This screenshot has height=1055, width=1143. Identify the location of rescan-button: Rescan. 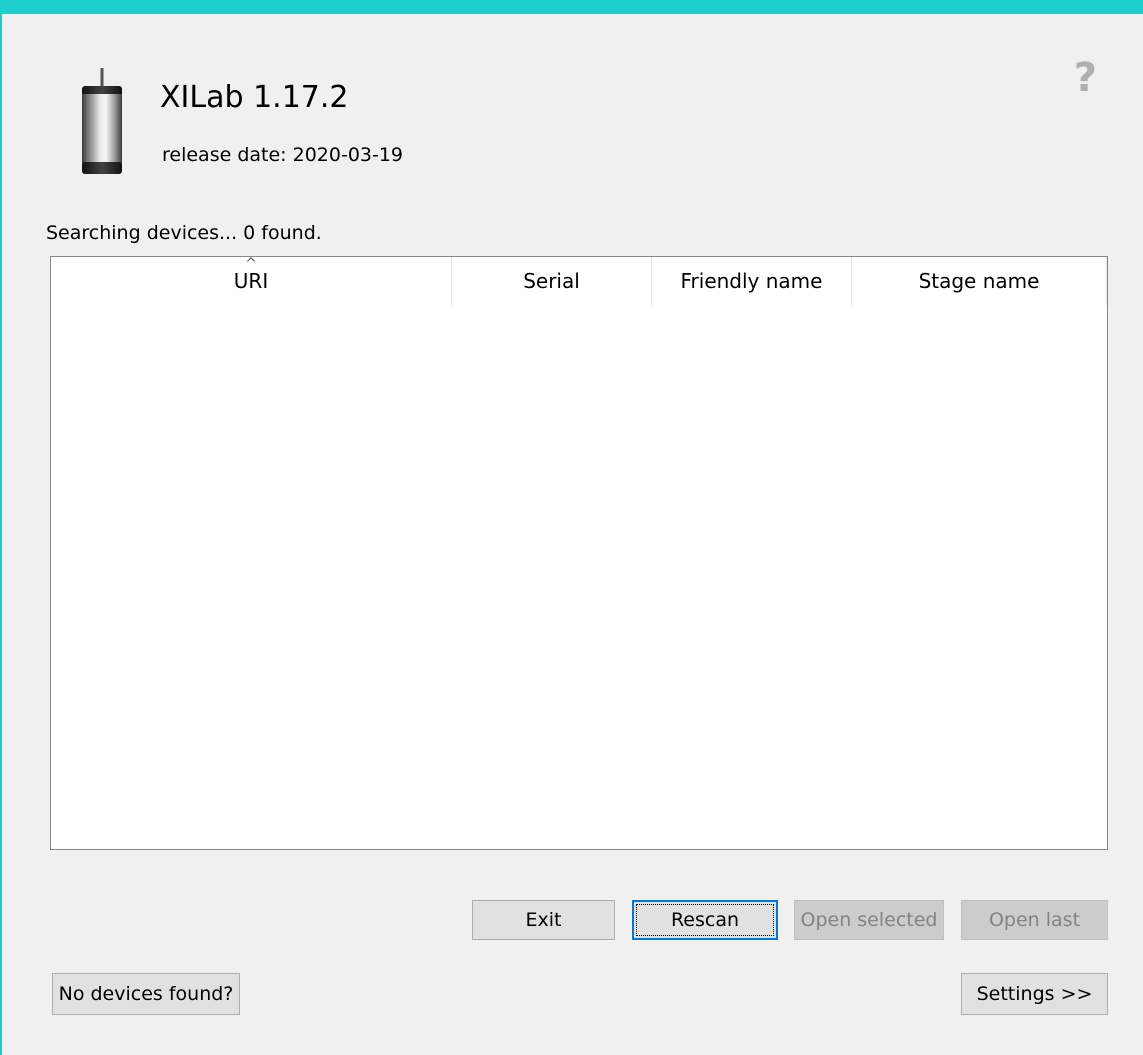
(705, 920).